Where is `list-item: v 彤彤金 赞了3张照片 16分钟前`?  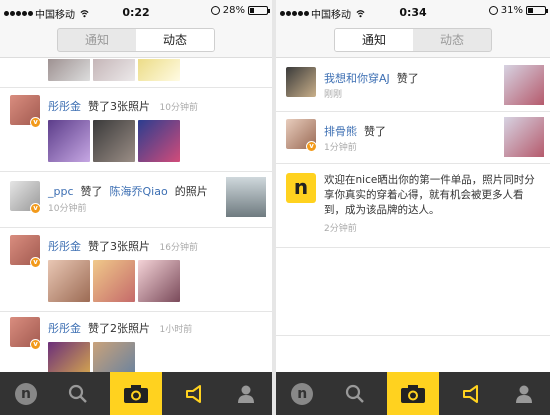 list-item: v 彤彤金 赞了3张照片 16分钟前 is located at coordinates (136, 272).